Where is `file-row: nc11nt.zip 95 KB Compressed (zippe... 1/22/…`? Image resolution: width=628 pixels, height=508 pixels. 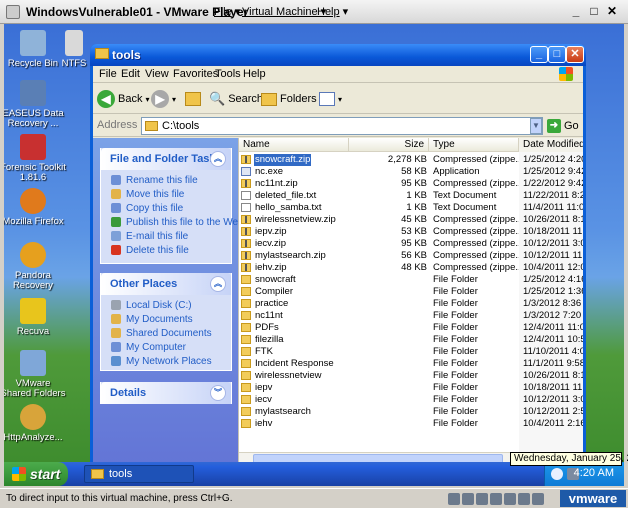
file-row: nc11nt.zip 95 KB Compressed (zippe... 1/22/… is located at coordinates (411, 184).